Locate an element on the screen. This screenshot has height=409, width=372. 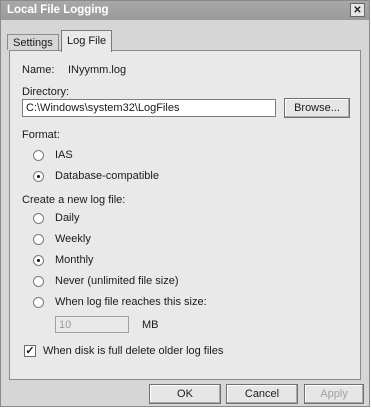
tab-settings-label: Settings is located at coordinates (33, 43).